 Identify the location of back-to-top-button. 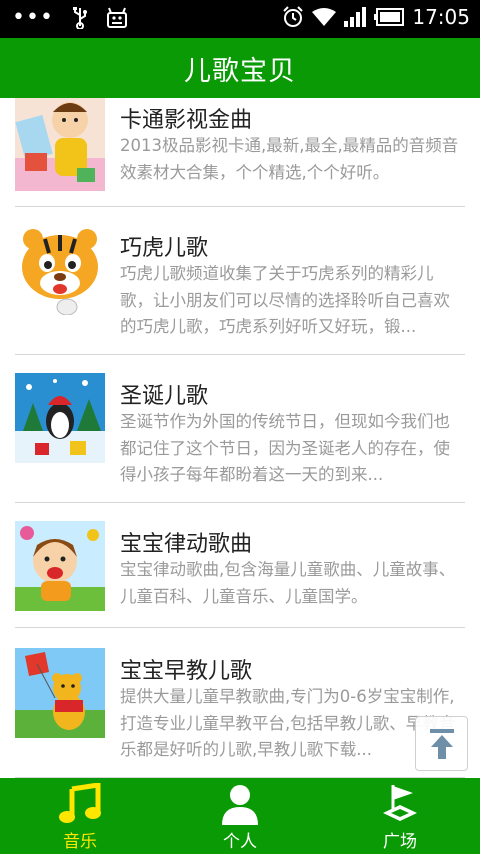
(441, 743).